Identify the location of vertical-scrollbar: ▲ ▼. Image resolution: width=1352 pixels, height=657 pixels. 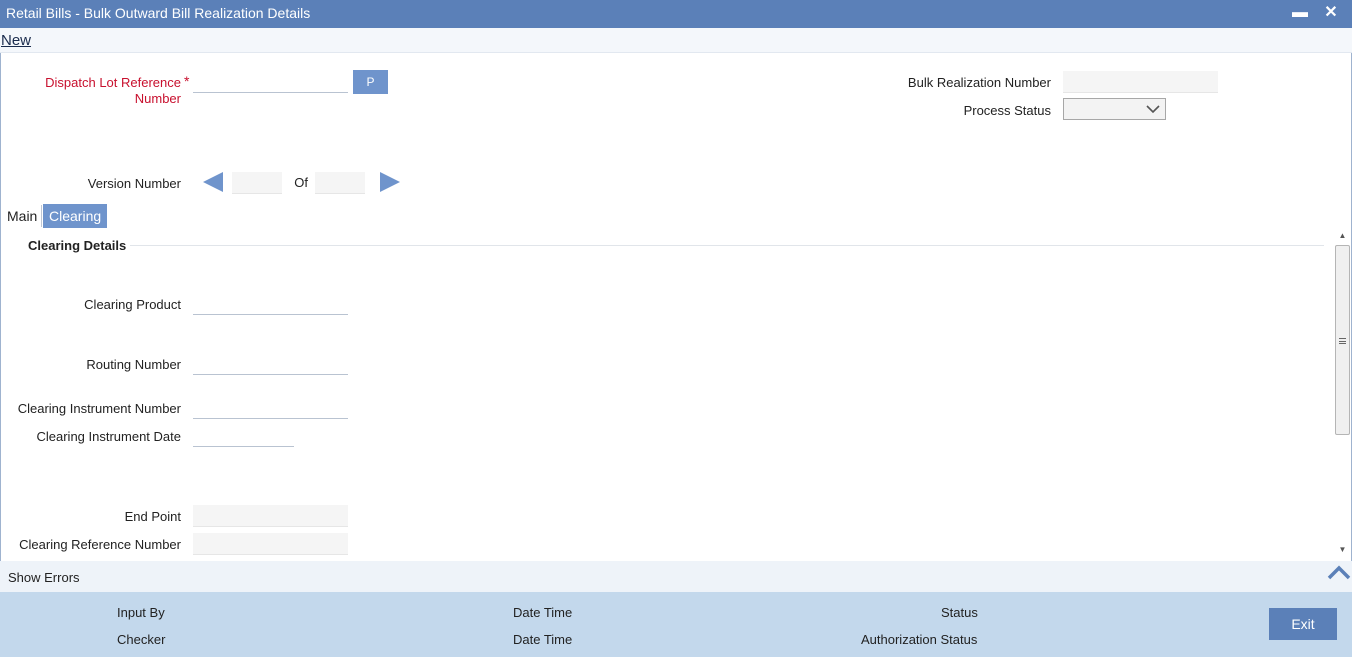
(1342, 393).